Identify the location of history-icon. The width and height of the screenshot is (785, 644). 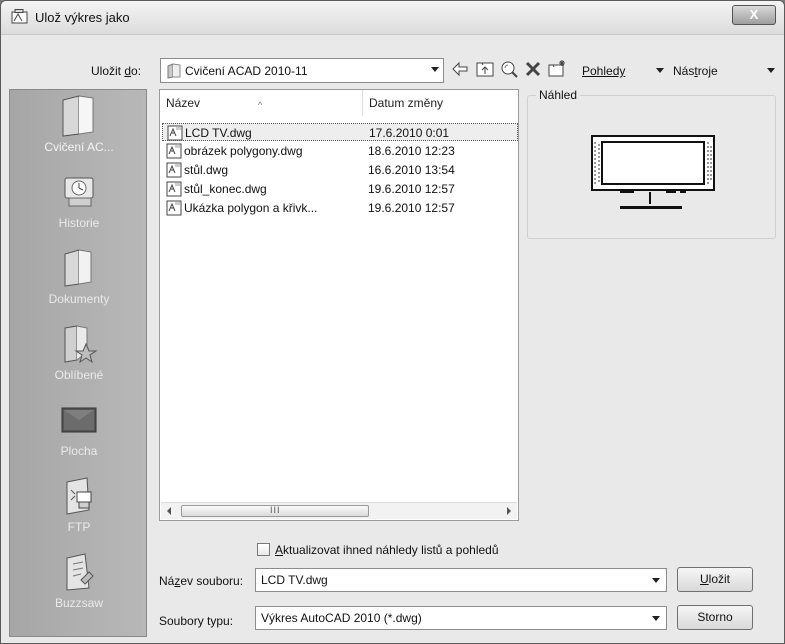
(79, 192).